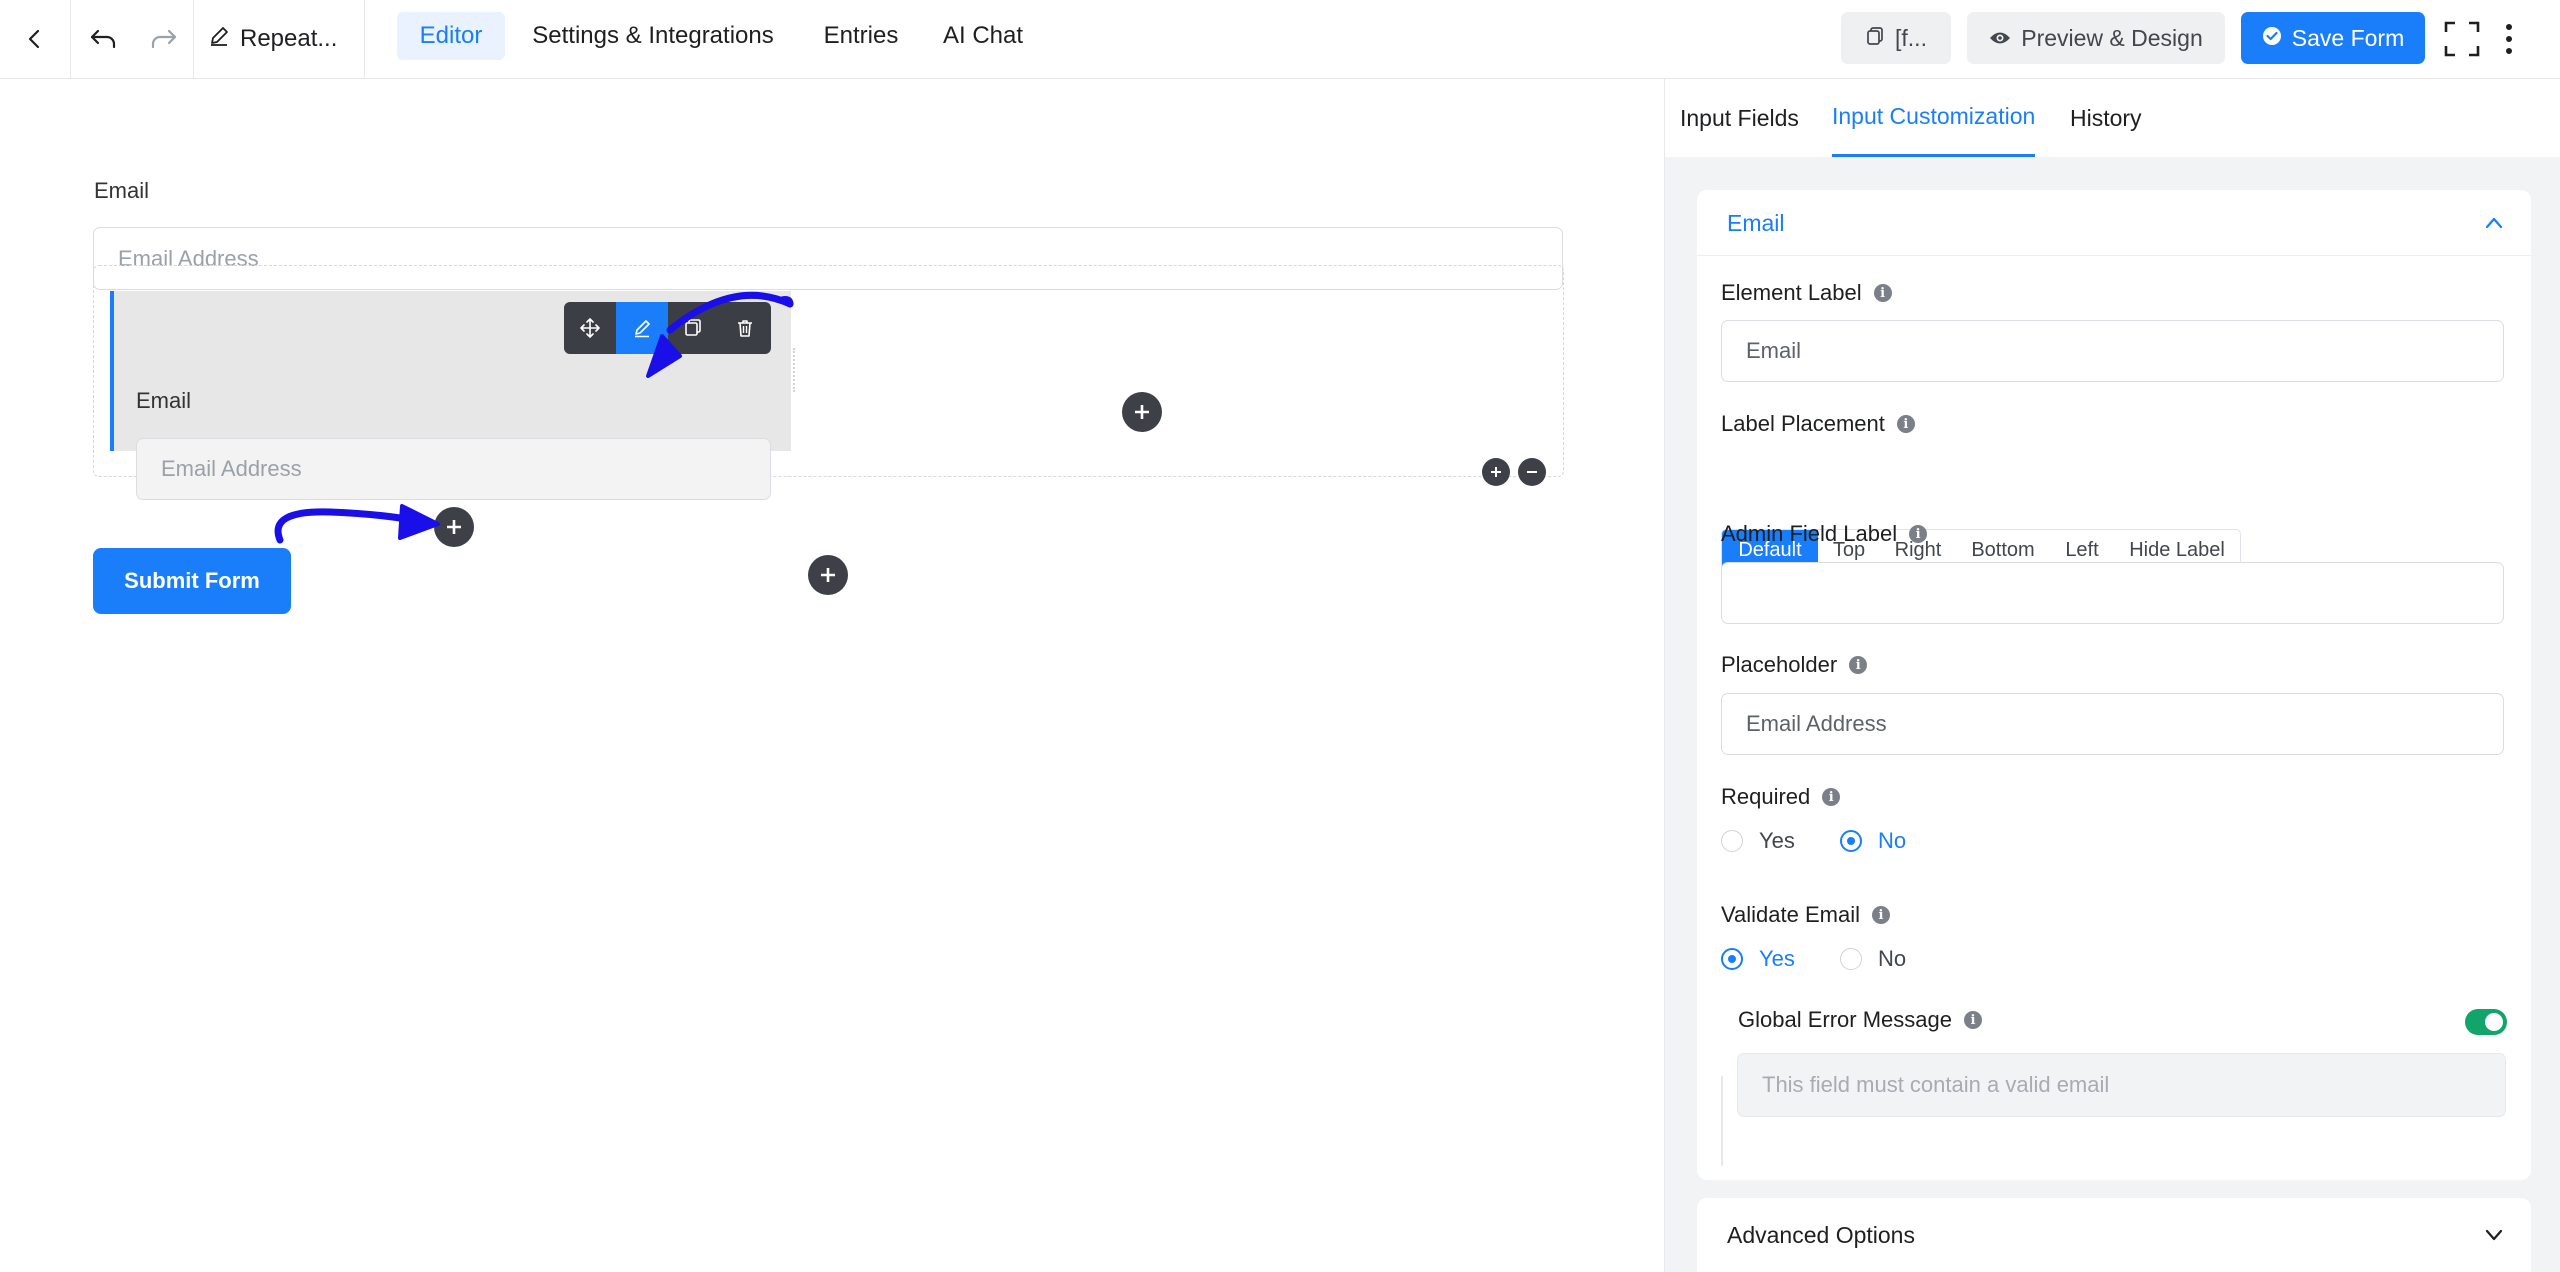 Image resolution: width=2560 pixels, height=1272 pixels. Describe the element at coordinates (2272, 38) in the screenshot. I see `check-circle-icon` at that location.